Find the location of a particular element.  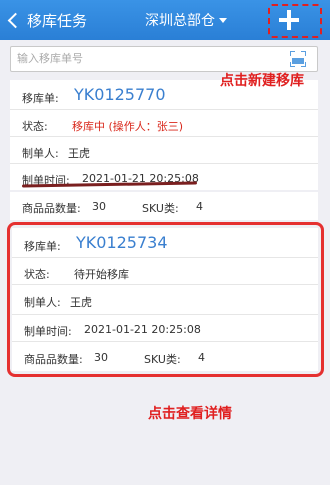

order-card-footer: 商品品数量: 30 SKU类: 4 is located at coordinates (164, 206).